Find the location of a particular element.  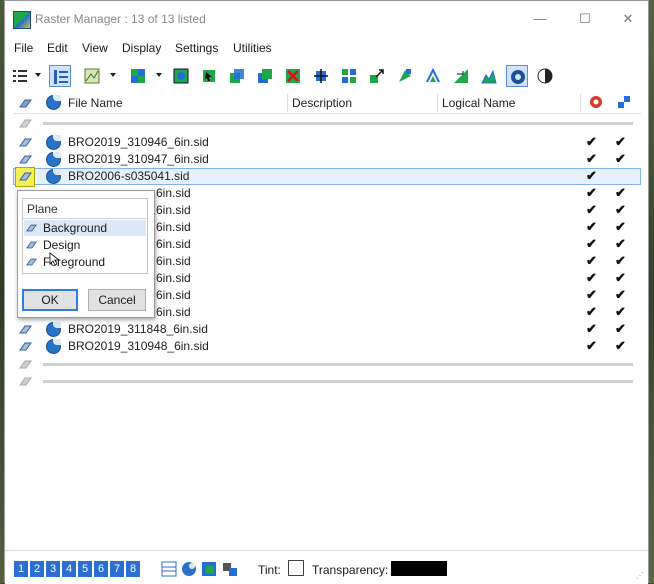

warp-raster-icon is located at coordinates (405, 76).